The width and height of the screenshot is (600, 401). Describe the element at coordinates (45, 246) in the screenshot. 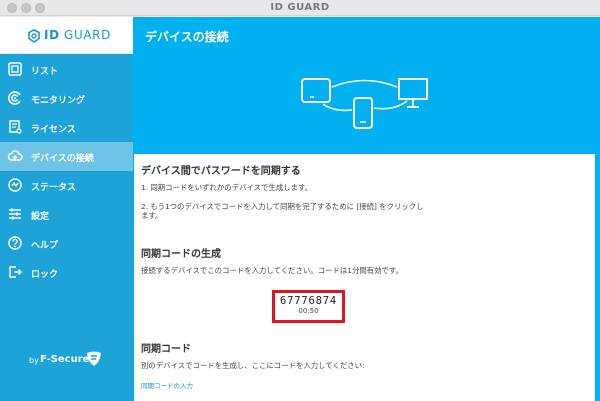

I see `sidebar-item-label: ヘルプ` at that location.